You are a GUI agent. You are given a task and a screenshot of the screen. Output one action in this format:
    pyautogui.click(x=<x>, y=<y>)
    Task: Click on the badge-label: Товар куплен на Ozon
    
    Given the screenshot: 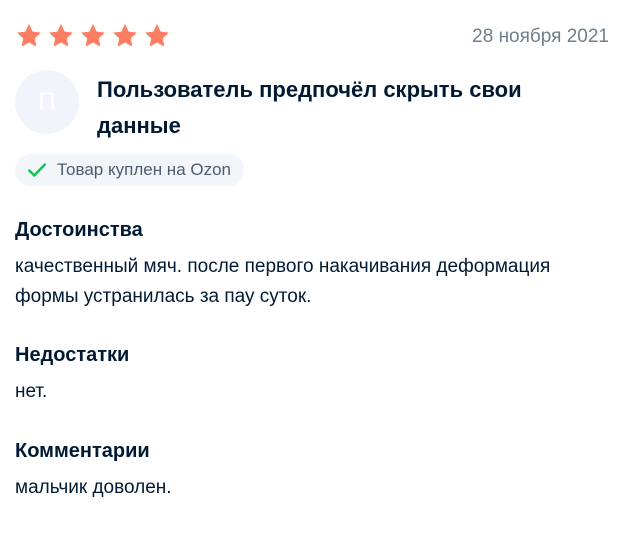 What is the action you would take?
    pyautogui.click(x=144, y=169)
    